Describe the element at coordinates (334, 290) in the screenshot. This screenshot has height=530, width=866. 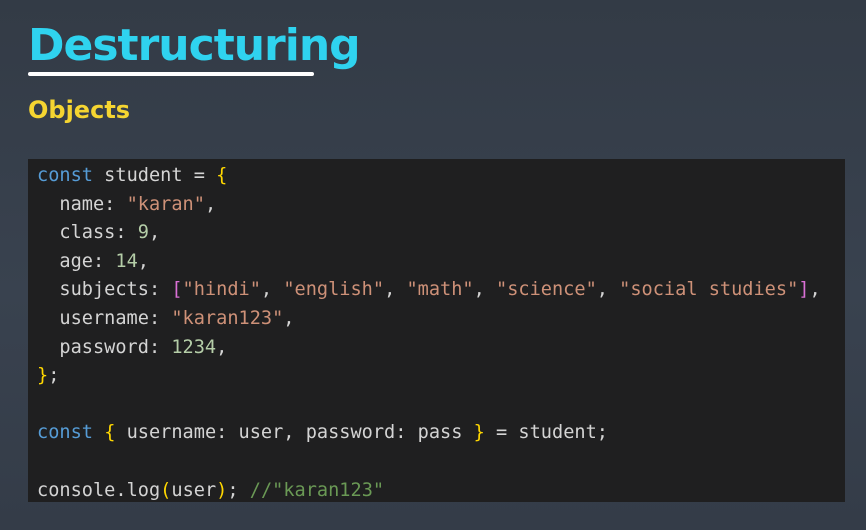
I see `code-string: "english"` at that location.